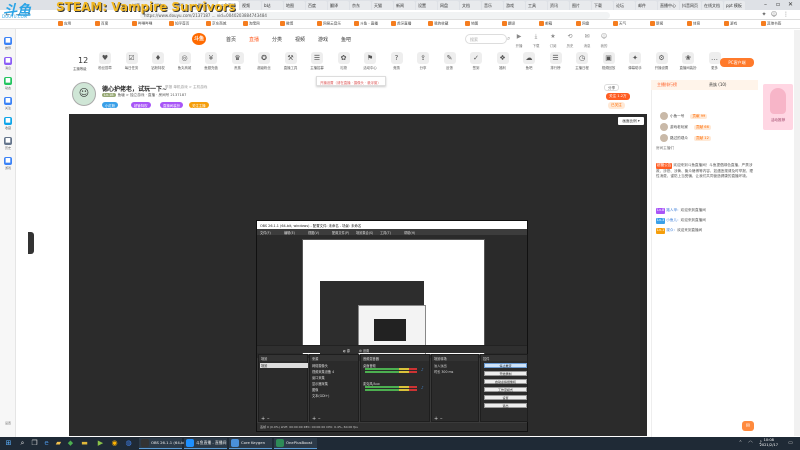  I want to click on obs-toolbar-item: ◐ 源, so click(346, 350).